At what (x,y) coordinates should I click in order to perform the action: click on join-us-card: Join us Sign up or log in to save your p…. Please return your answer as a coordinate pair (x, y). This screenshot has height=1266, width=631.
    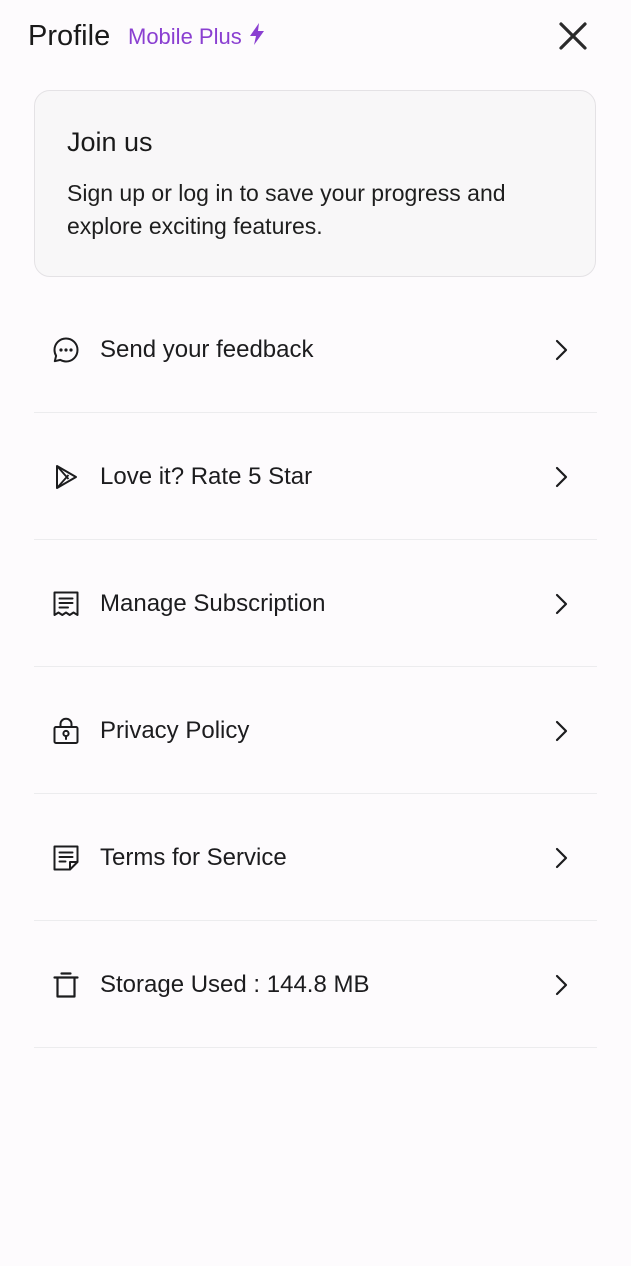
    Looking at the image, I should click on (315, 183).